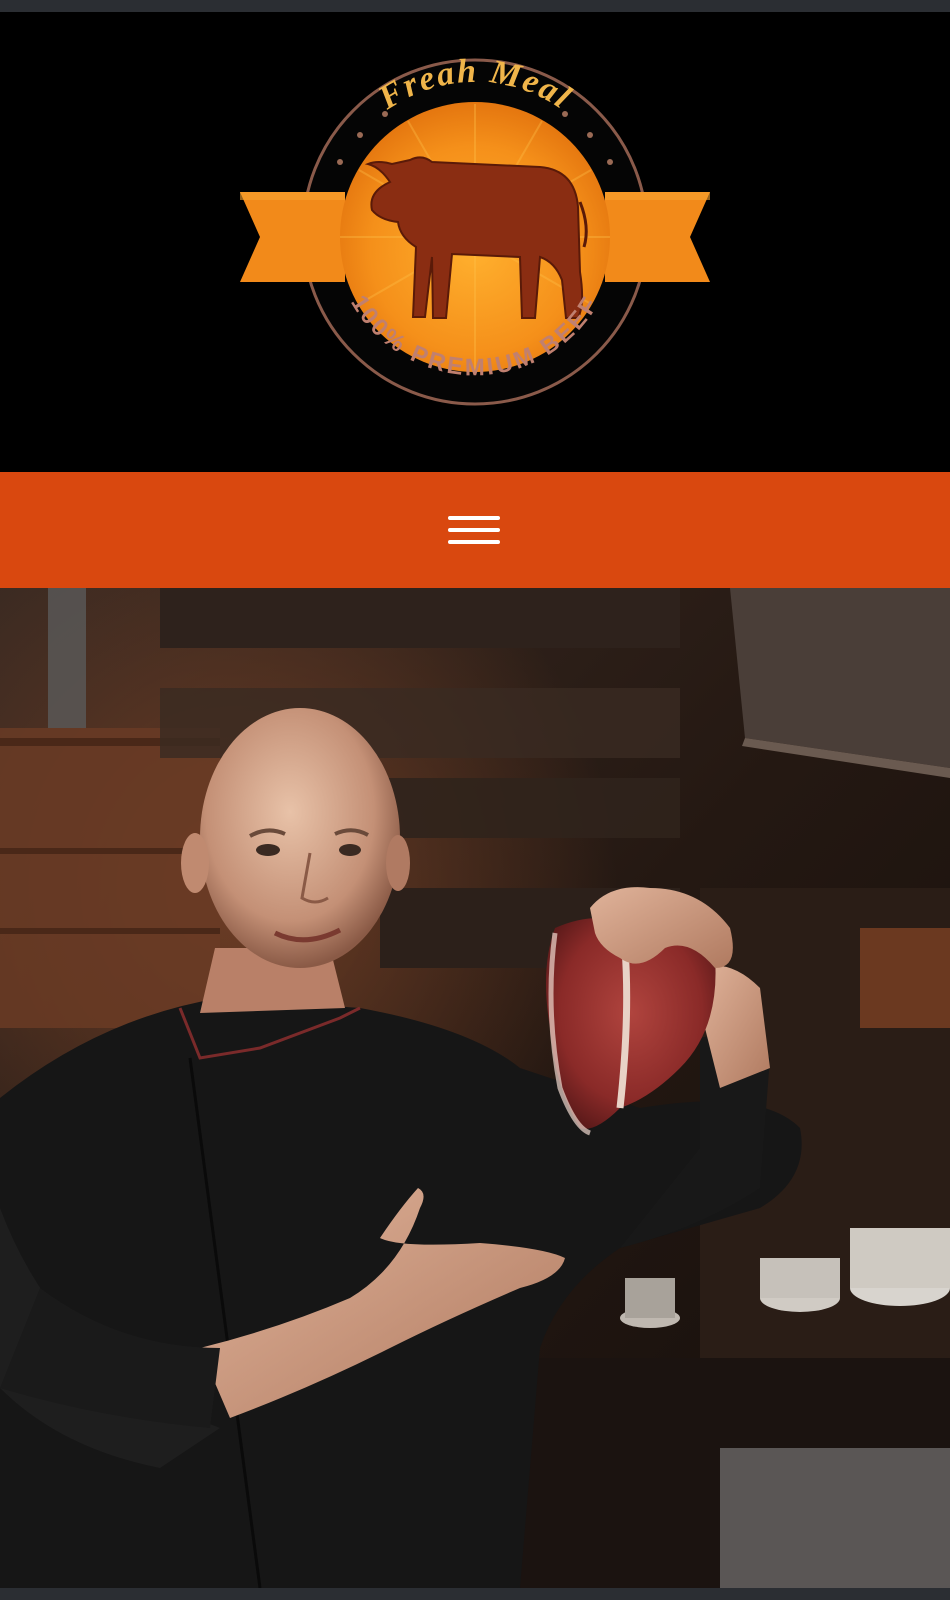  I want to click on nav-bar, so click(475, 530).